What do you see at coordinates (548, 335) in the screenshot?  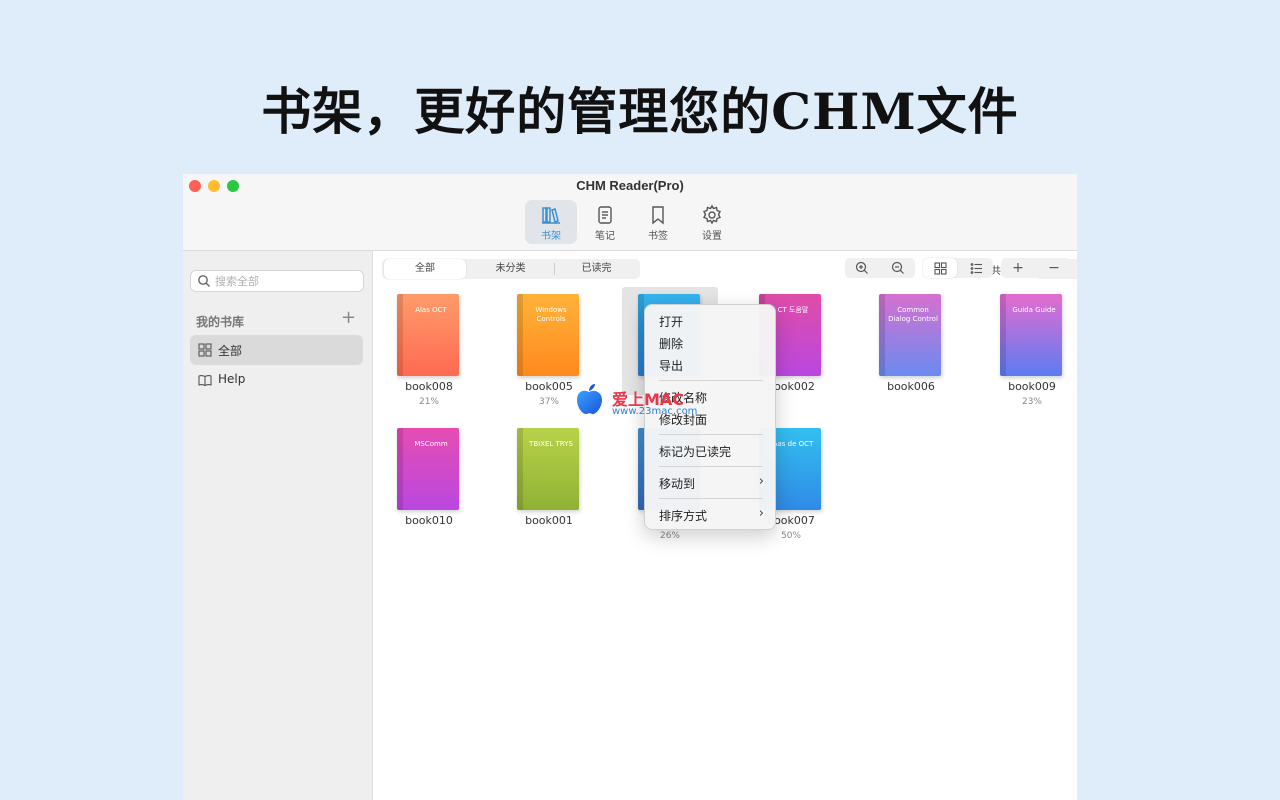 I see `book-cover: Windows Controls` at bounding box center [548, 335].